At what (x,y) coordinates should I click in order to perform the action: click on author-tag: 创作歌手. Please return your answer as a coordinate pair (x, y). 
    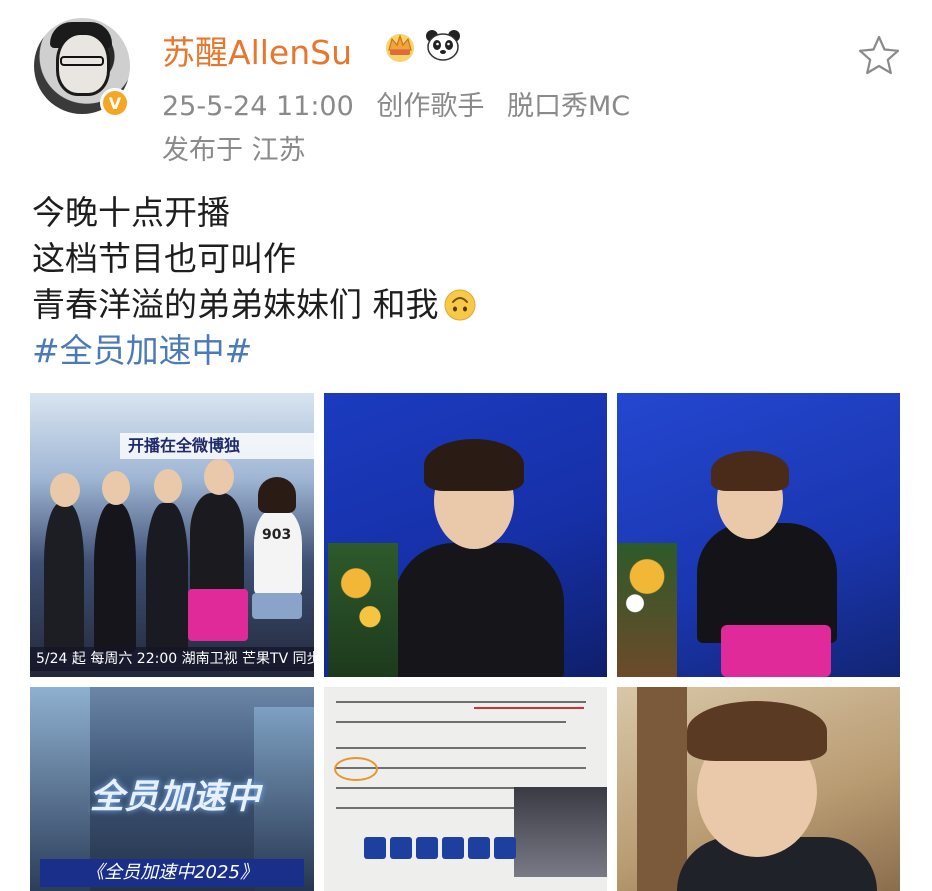
    Looking at the image, I should click on (430, 106).